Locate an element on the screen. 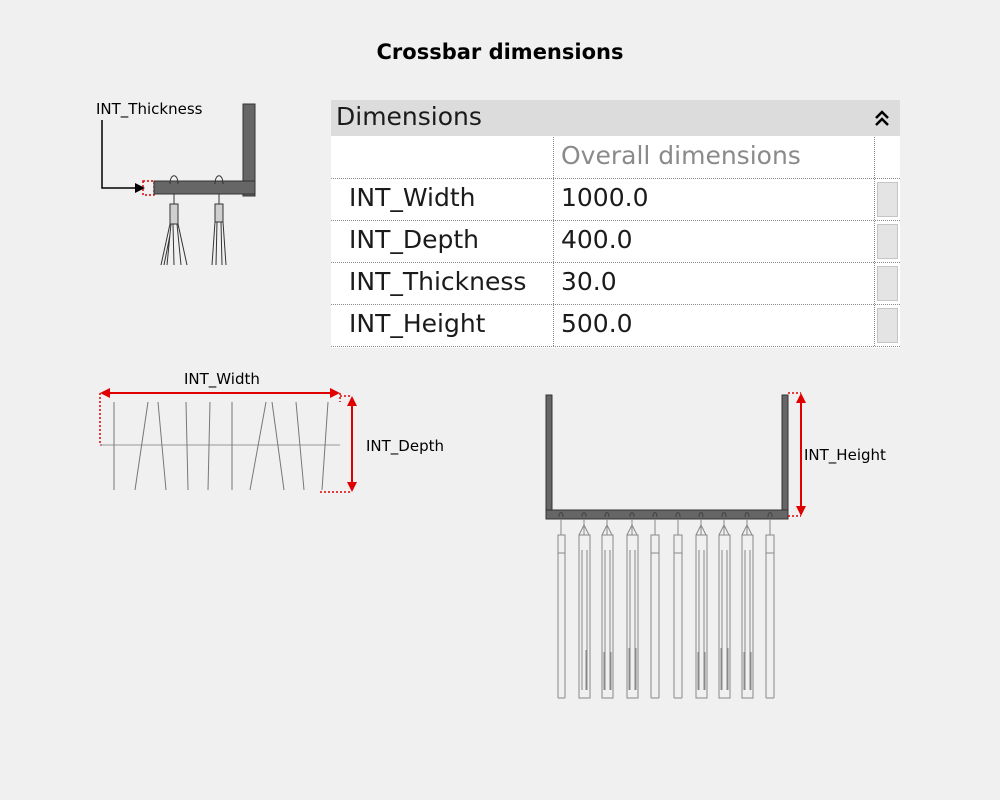 The image size is (1000, 800). property-value-field: 500.0 is located at coordinates (715, 325).